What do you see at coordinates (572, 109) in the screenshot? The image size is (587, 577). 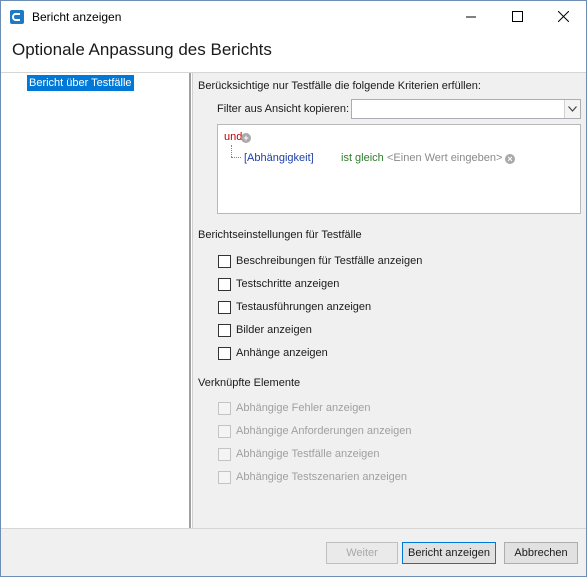 I see `chevron-down-icon` at bounding box center [572, 109].